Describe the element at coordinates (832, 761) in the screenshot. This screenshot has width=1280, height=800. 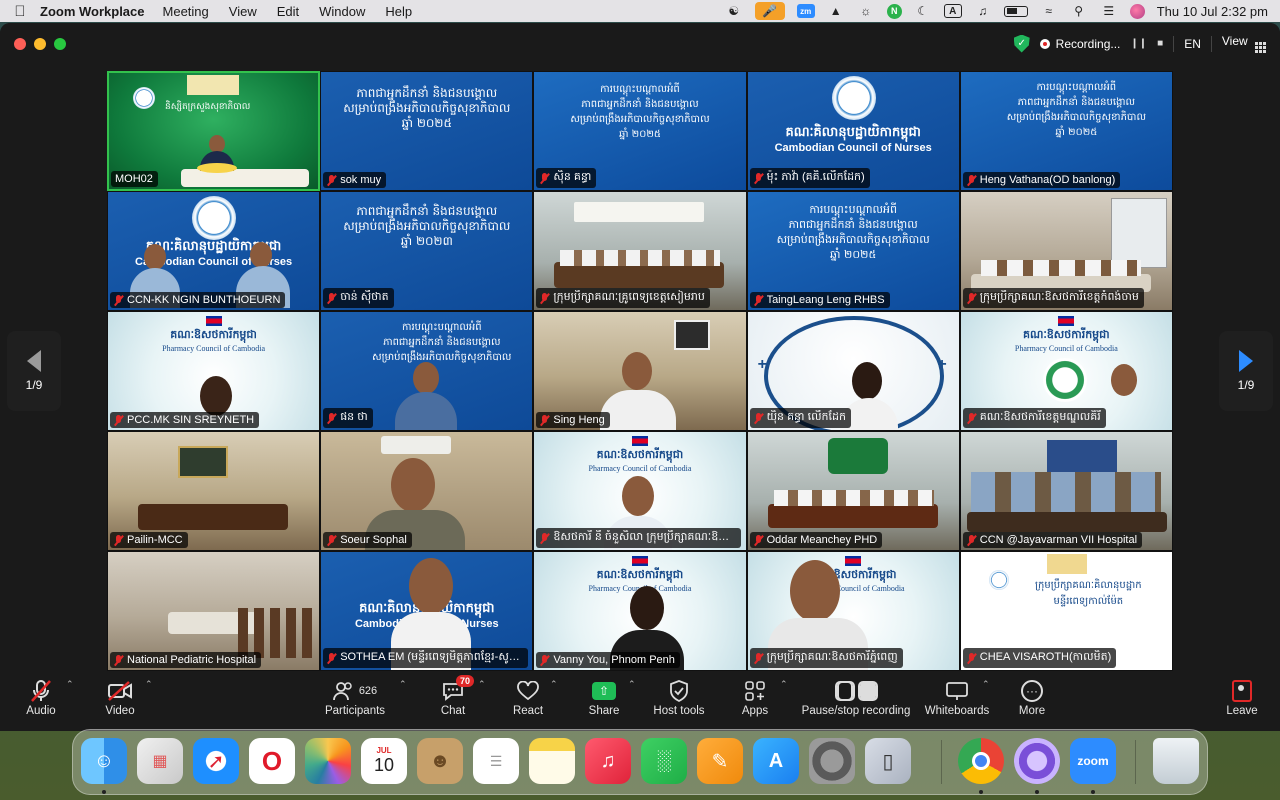
I see `system-settings-gear-icon` at that location.